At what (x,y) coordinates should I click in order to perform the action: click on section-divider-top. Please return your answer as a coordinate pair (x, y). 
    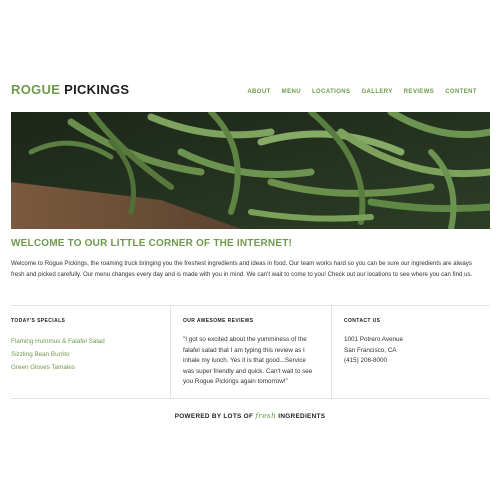
    Looking at the image, I should click on (250, 305).